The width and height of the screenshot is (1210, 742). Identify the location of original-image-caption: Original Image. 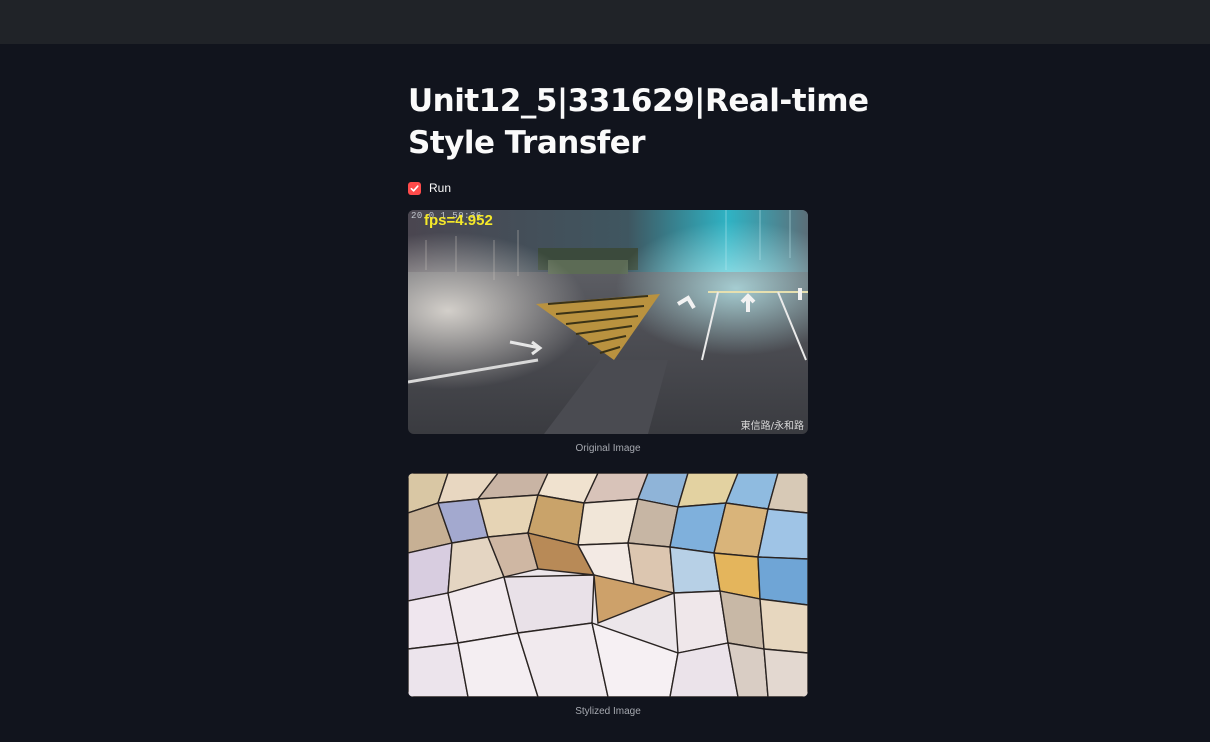
(608, 448).